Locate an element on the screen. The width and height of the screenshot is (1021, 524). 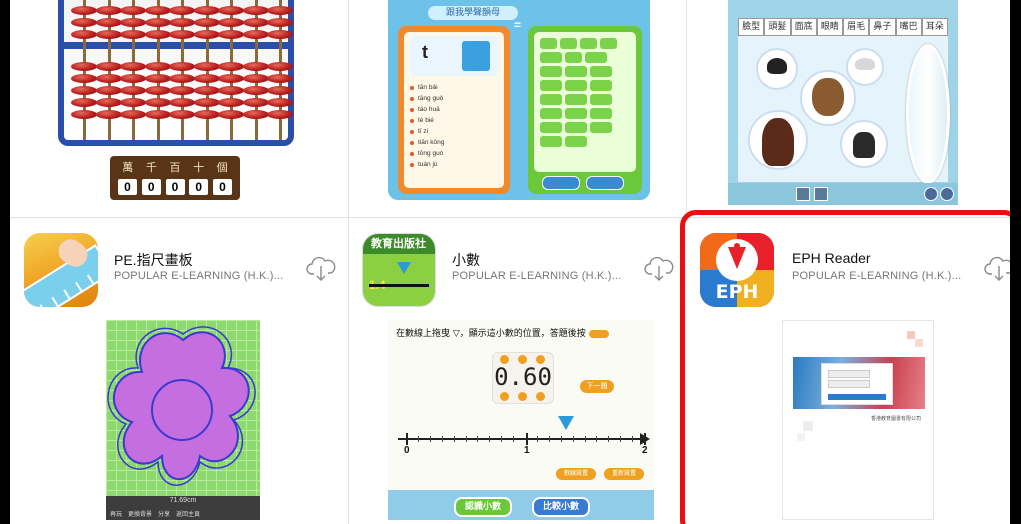
abacus-screenshot: 萬 千 百 十 個 0 0 0 0 0 is located at coordinates (176, 100).